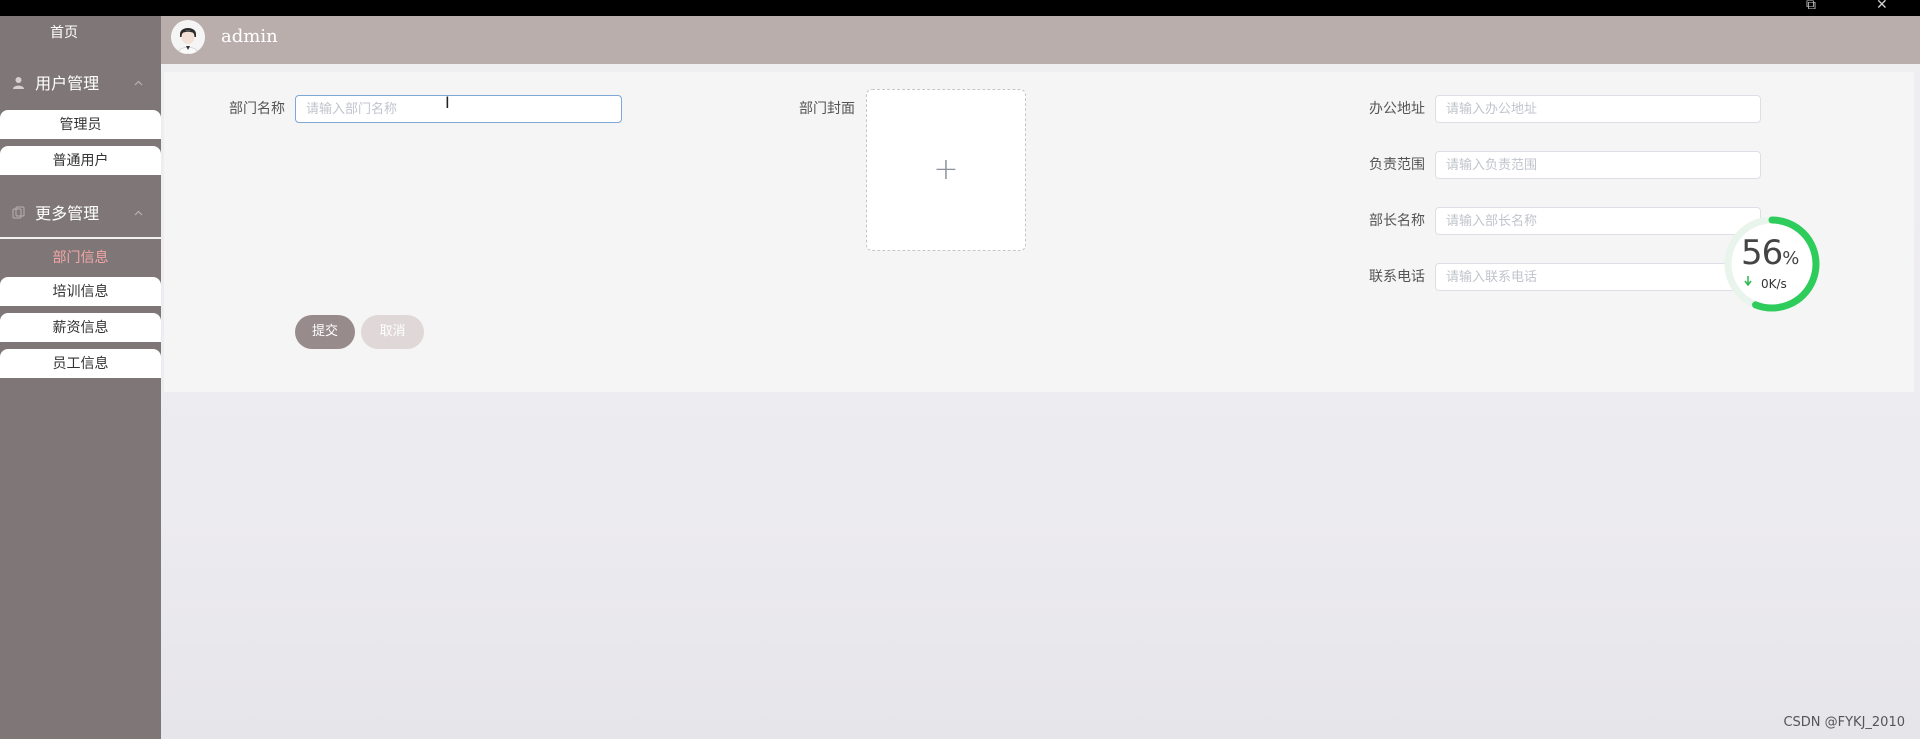 The width and height of the screenshot is (1920, 739). What do you see at coordinates (960, 11) in the screenshot?
I see `window-title-bar: ⧉ ✕` at bounding box center [960, 11].